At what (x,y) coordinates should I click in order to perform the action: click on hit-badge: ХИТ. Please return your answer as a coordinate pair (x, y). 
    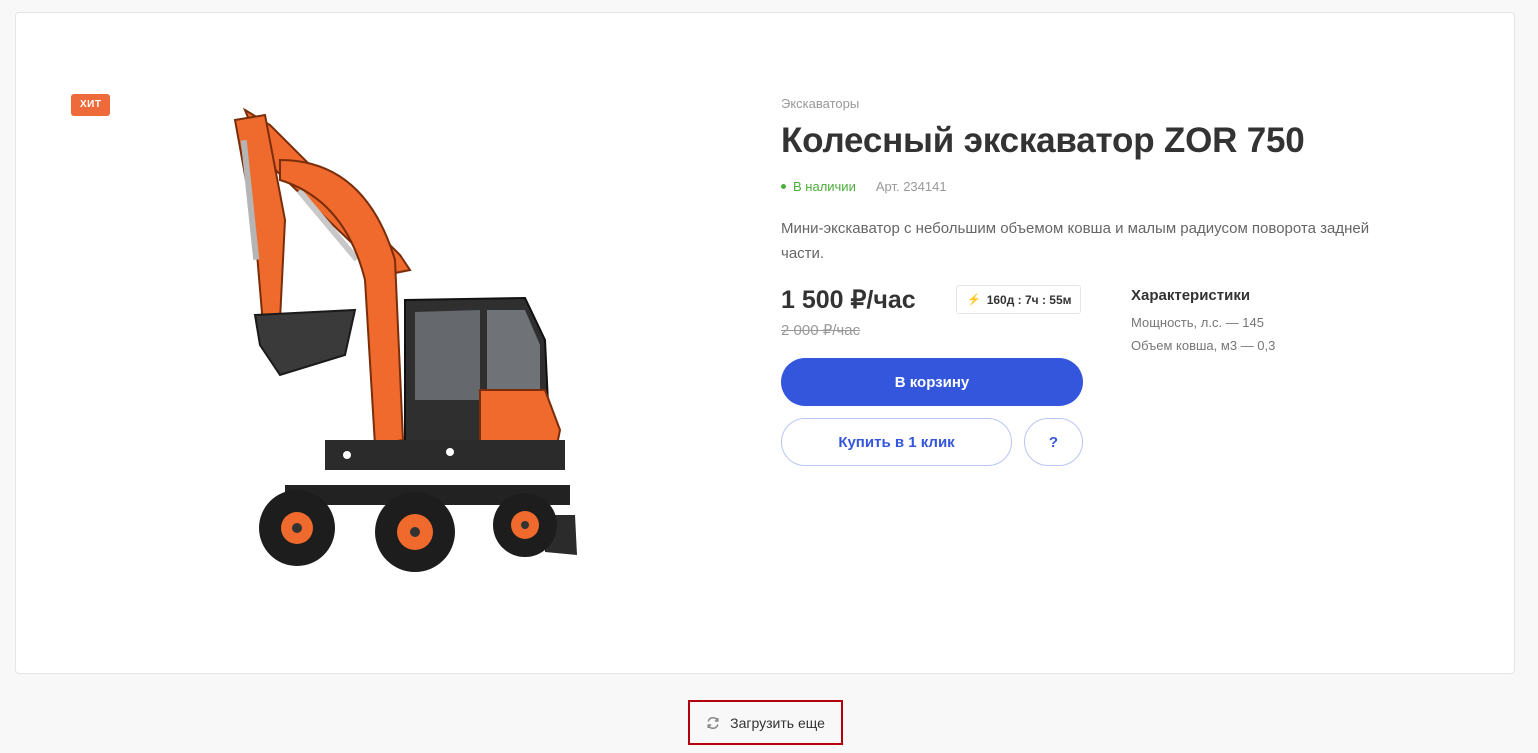
    Looking at the image, I should click on (91, 105).